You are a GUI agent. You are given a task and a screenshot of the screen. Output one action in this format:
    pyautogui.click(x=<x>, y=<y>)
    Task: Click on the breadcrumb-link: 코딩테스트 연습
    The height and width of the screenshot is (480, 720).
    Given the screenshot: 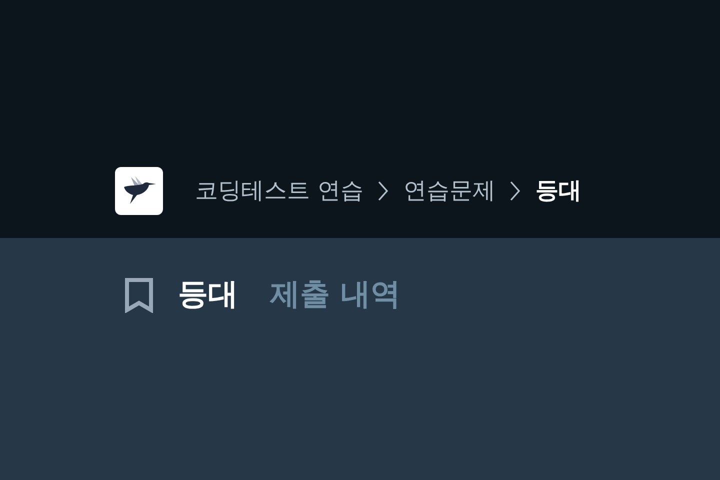 What is the action you would take?
    pyautogui.click(x=279, y=191)
    